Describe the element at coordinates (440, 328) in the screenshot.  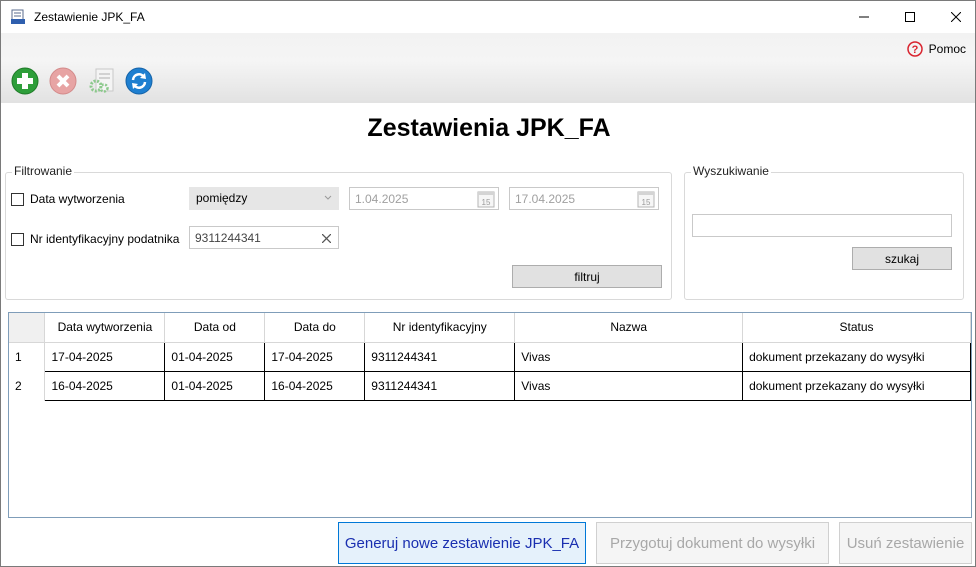
I see `column-header-nip: Nr identyfikacyjny` at that location.